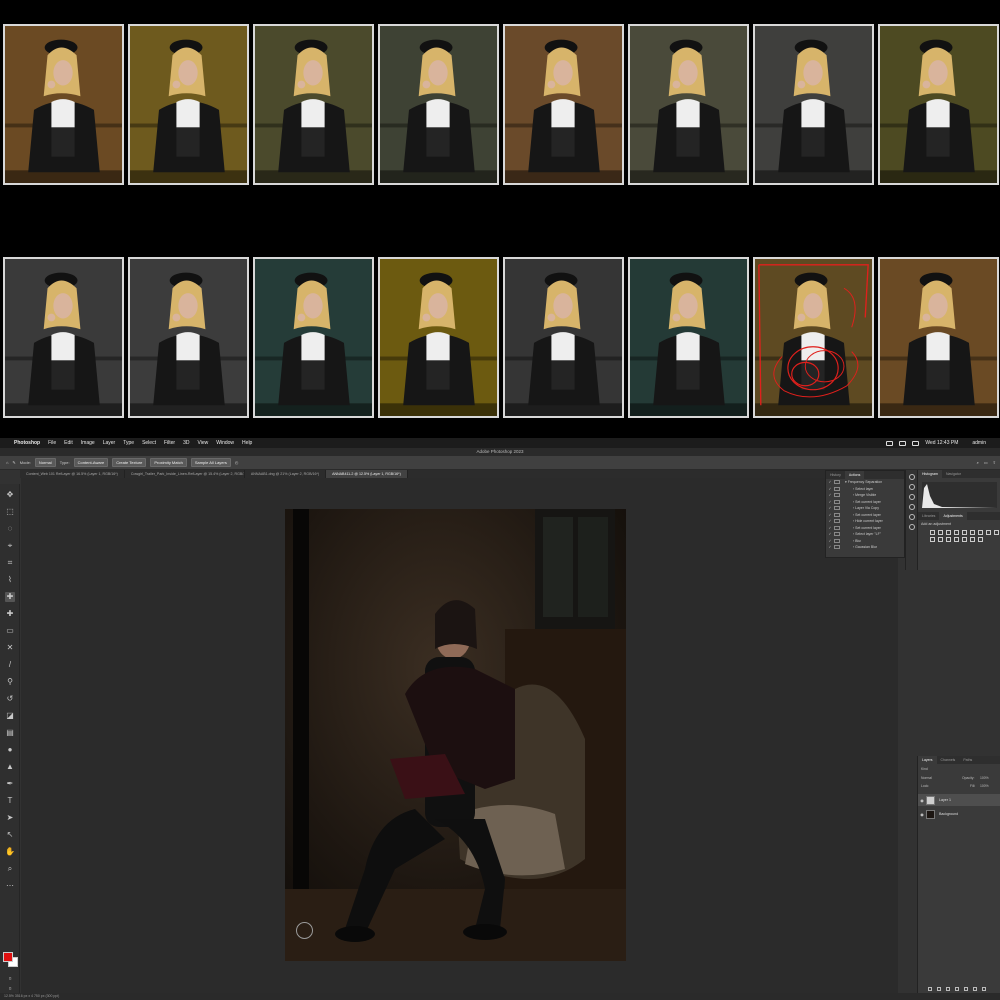  What do you see at coordinates (959, 800) in the screenshot?
I see `layer-row-layer-1: ◉ Layer 1` at bounding box center [959, 800].